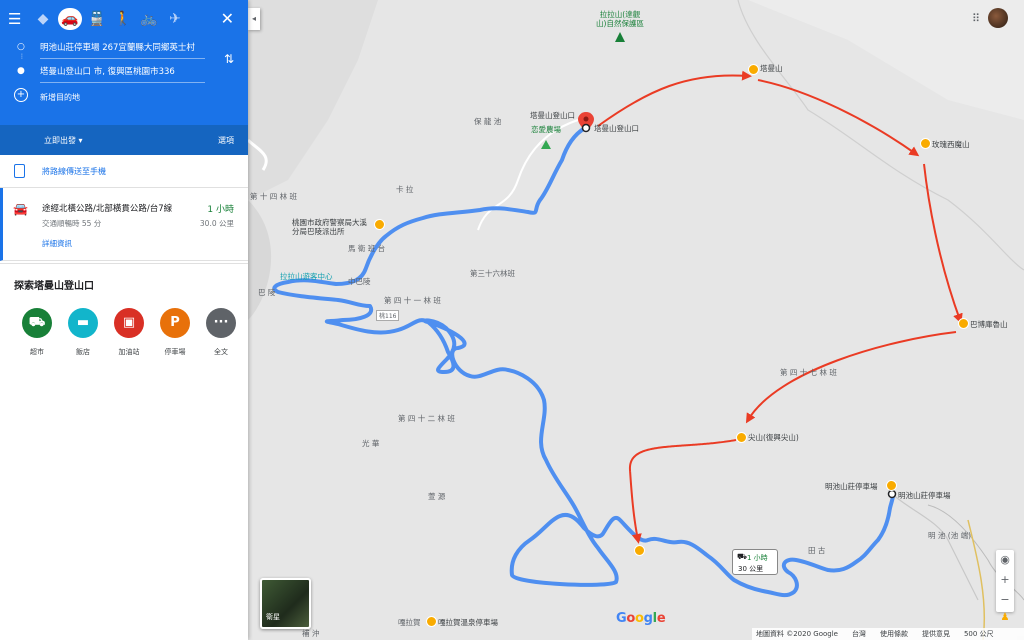 The image size is (1024, 640). I want to click on map-data-credit: 地圖資料 ©2020 Google, so click(797, 634).